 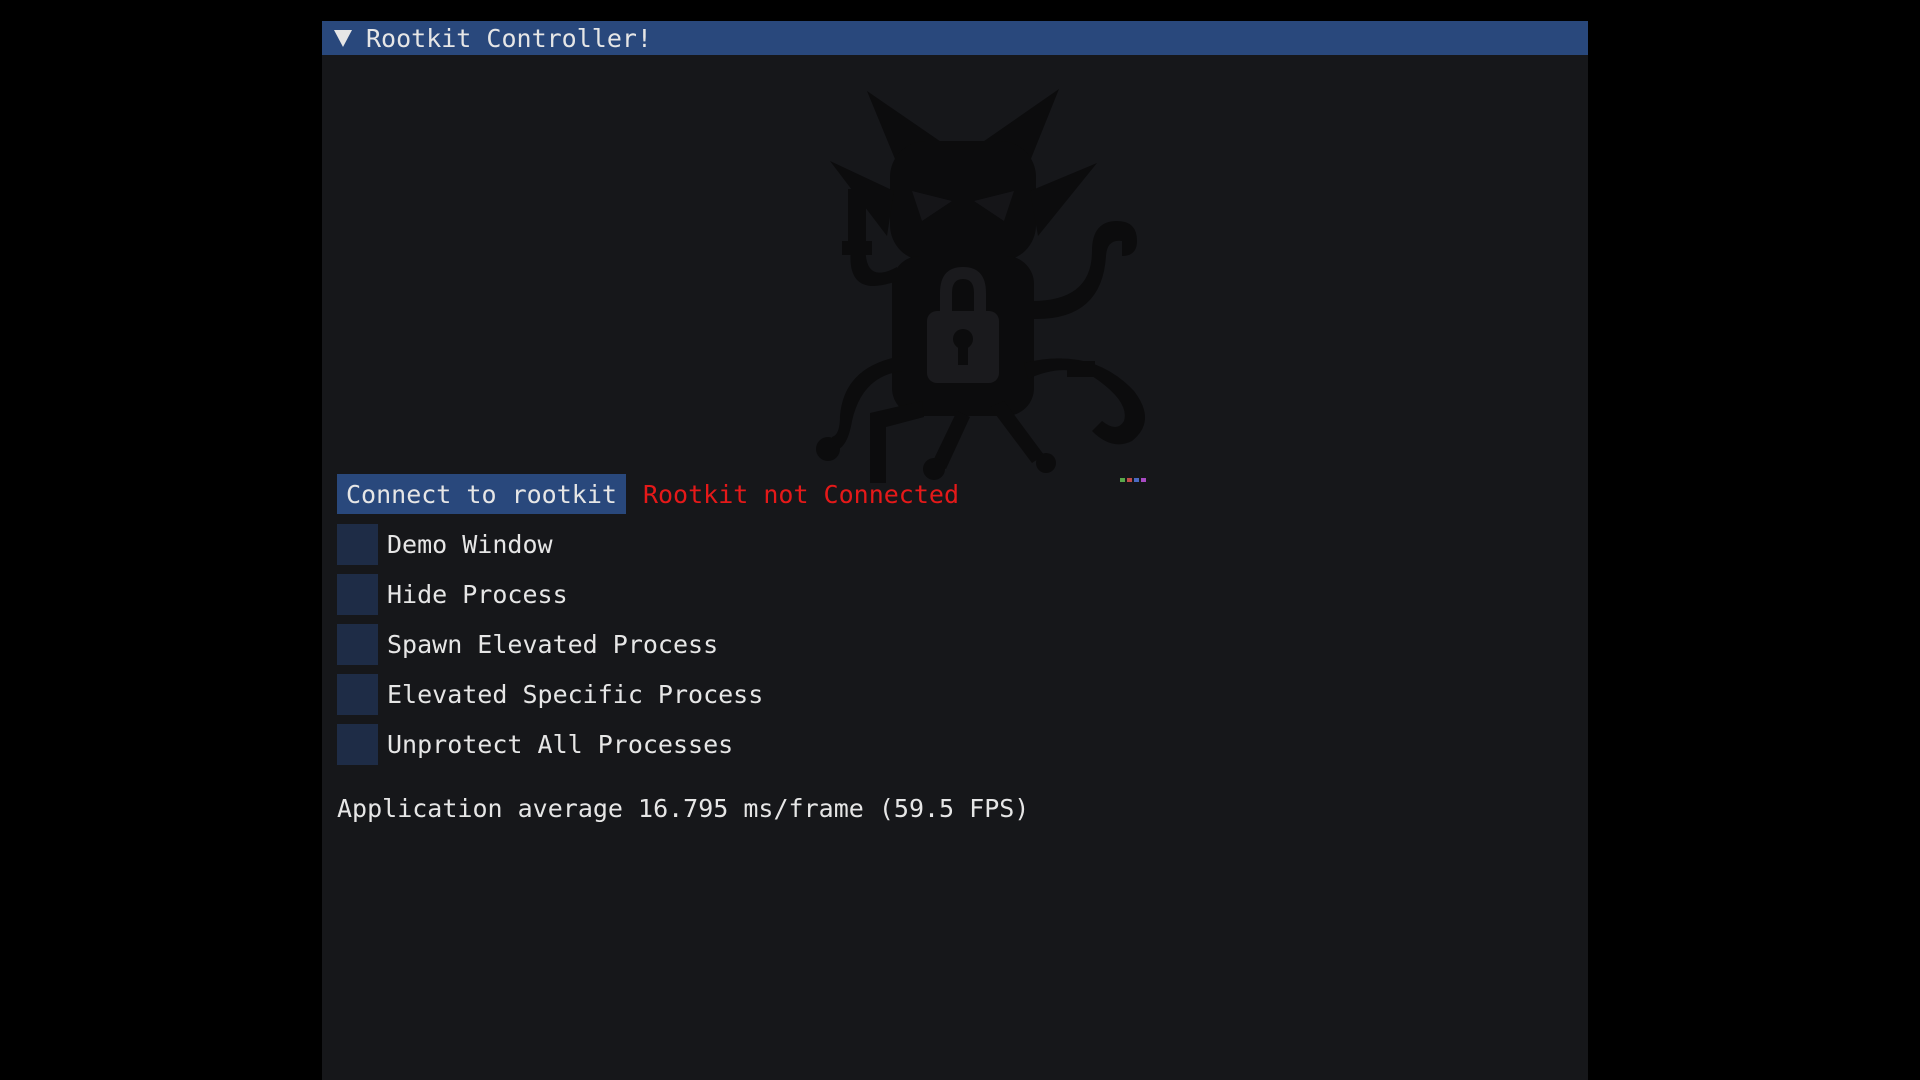 I want to click on spawn-elevated-process-checkbox-row: Spawn Elevated Process, so click(x=528, y=644).